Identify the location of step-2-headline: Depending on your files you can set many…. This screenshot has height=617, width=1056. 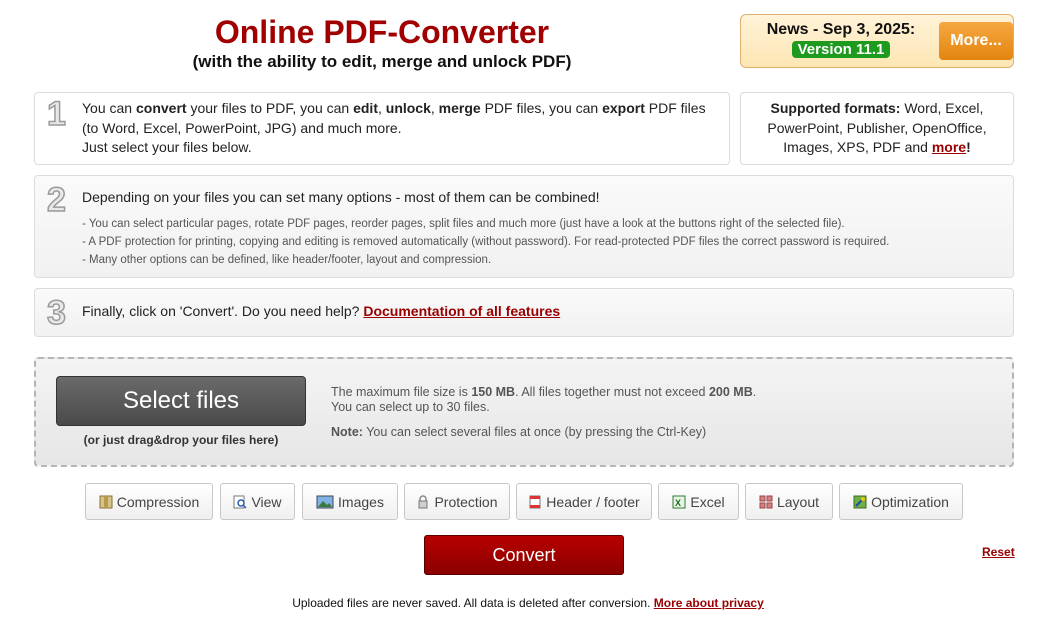
(341, 197).